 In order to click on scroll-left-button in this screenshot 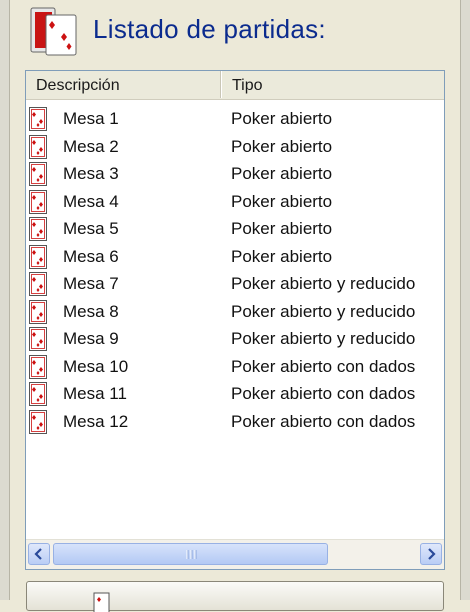, I will do `click(39, 554)`.